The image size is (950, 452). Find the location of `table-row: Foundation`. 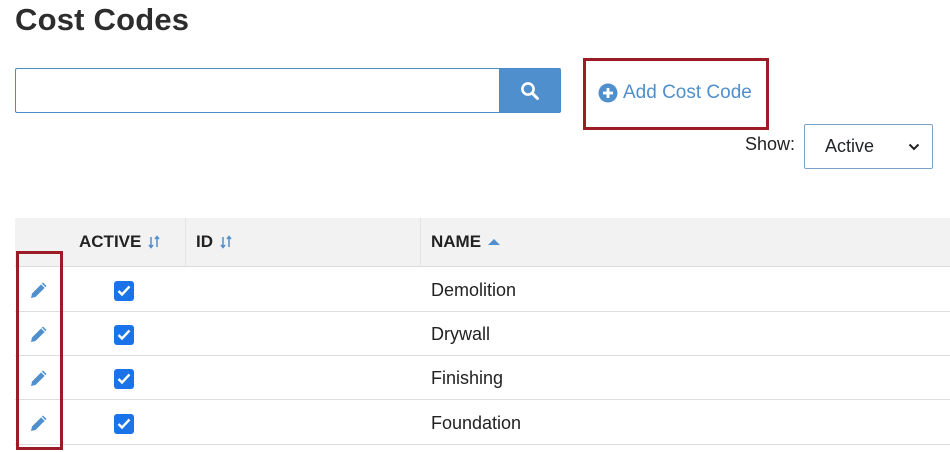

table-row: Foundation is located at coordinates (482, 423).